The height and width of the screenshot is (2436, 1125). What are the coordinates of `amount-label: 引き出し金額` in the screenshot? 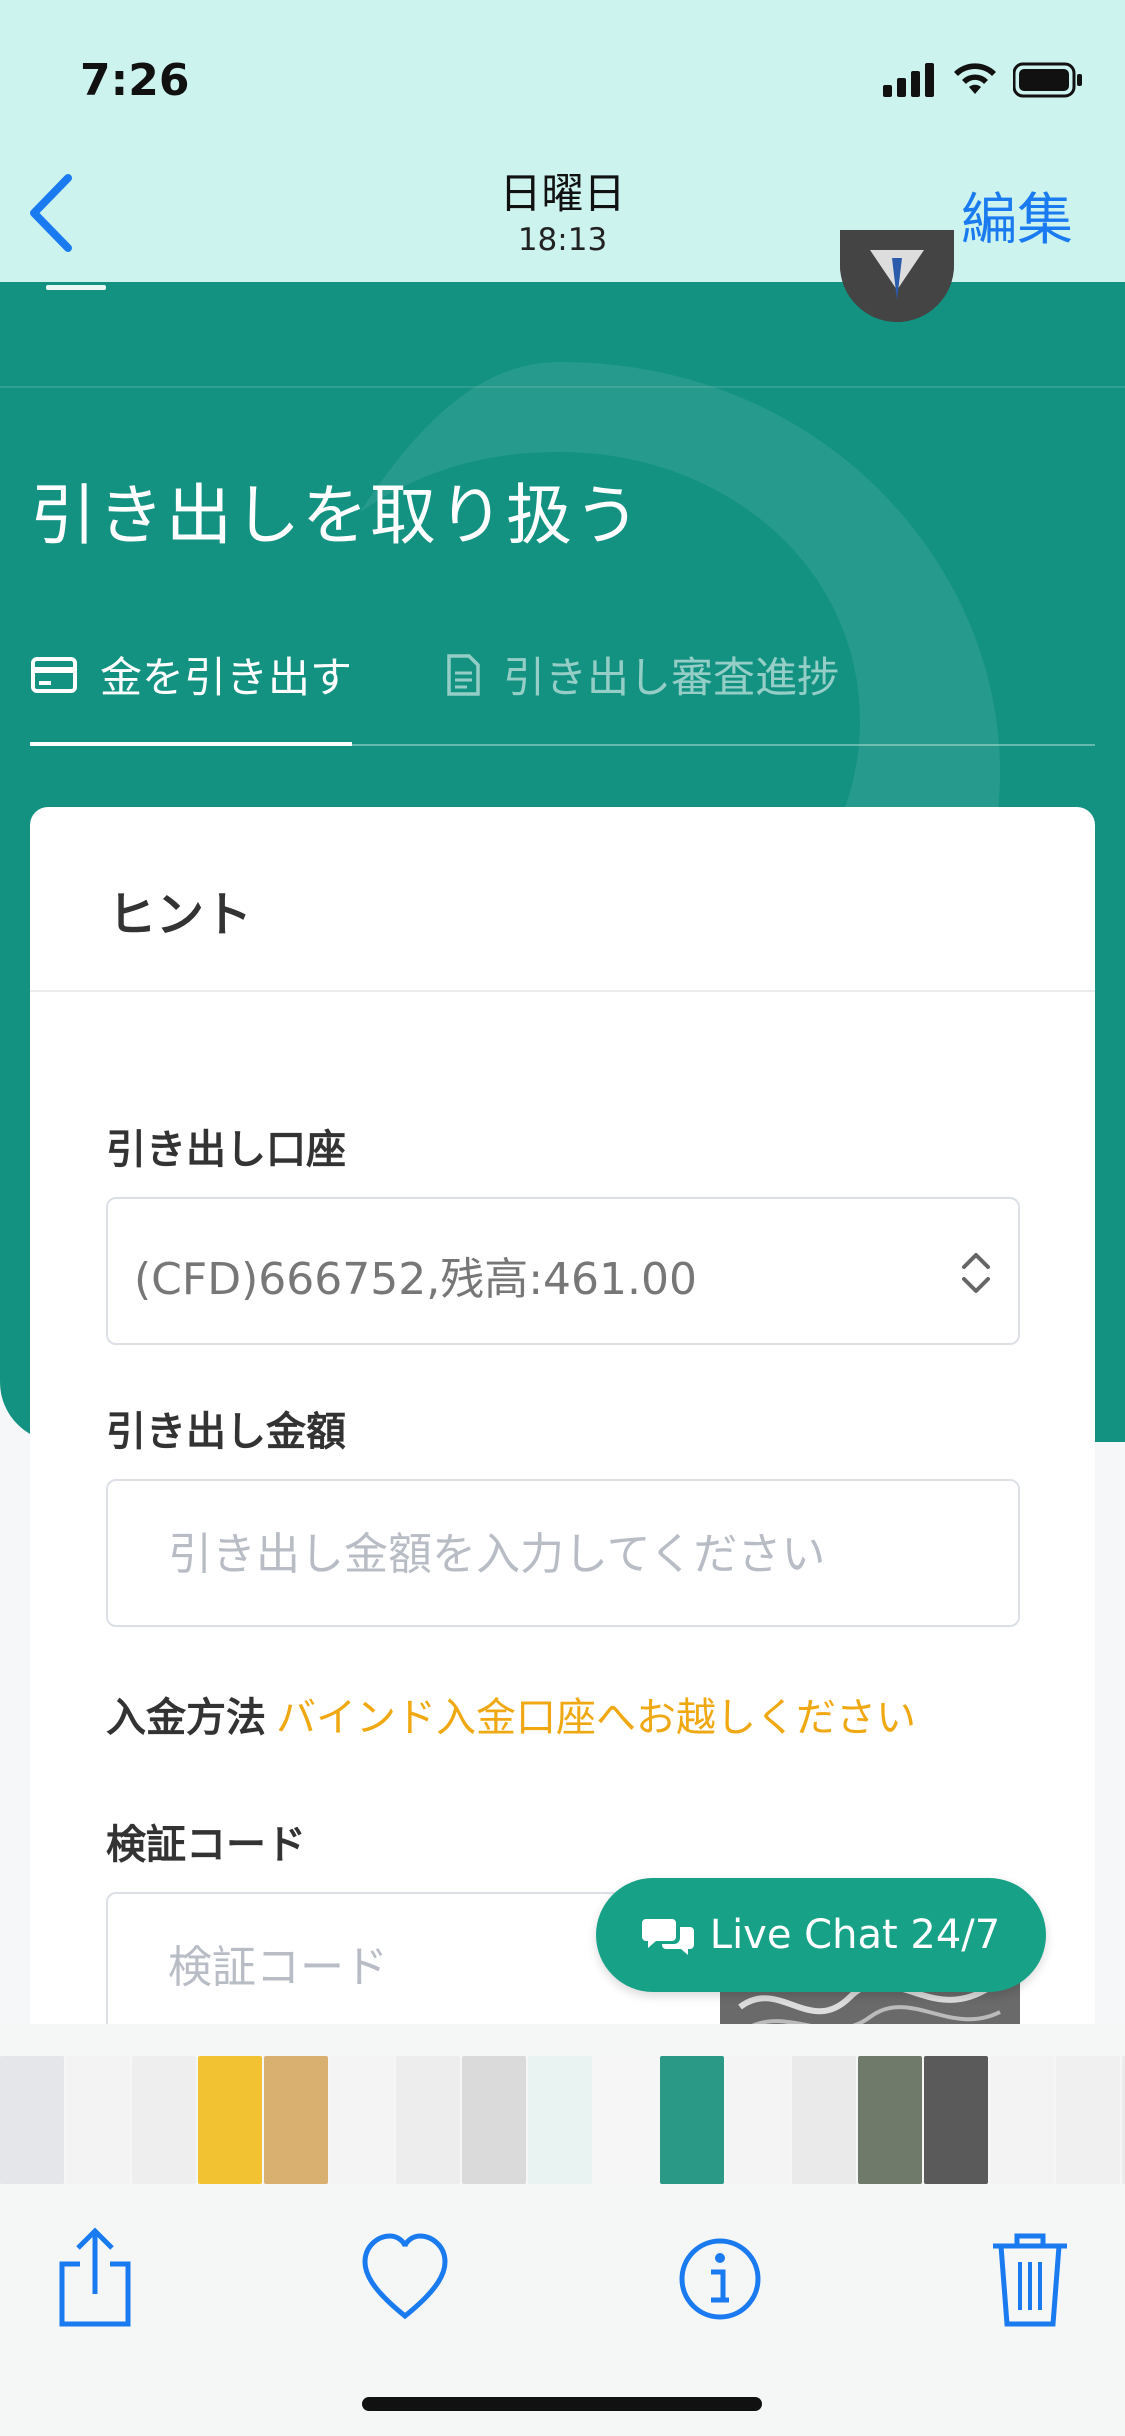 It's located at (226, 1432).